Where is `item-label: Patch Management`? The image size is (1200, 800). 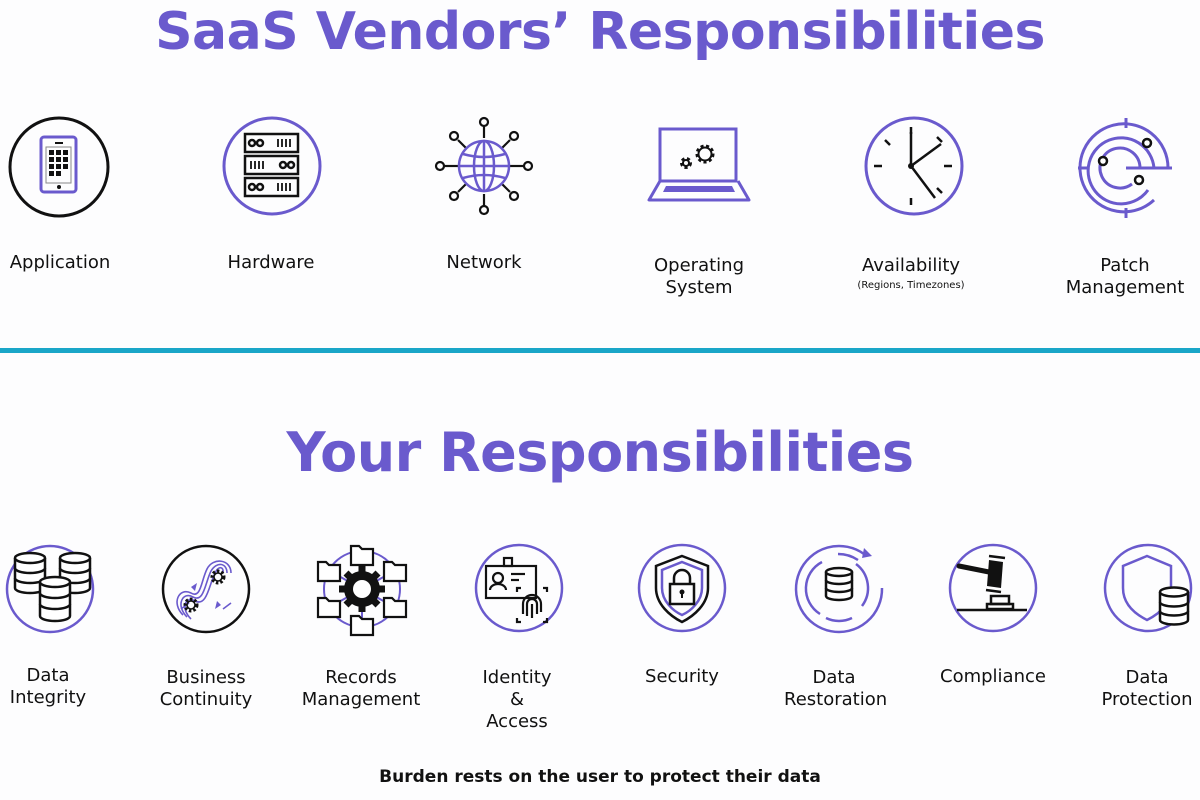 item-label: Patch Management is located at coordinates (1125, 276).